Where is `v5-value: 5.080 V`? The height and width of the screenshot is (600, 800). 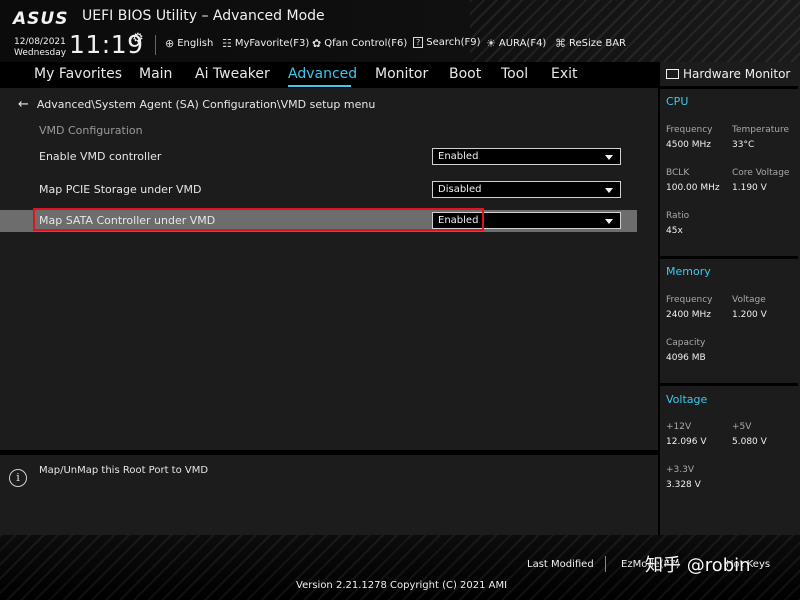 v5-value: 5.080 V is located at coordinates (749, 442).